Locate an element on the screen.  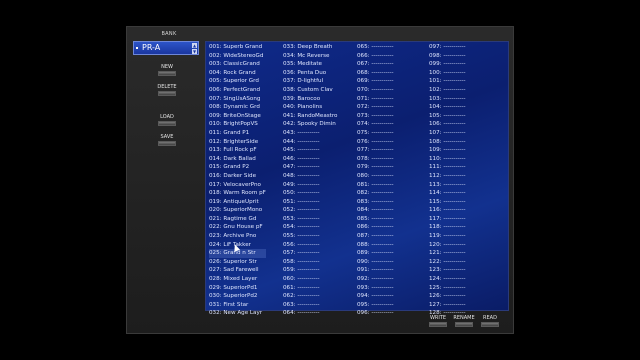
patch-item: 041: RandoMeastro is located at coordinates (310, 116).